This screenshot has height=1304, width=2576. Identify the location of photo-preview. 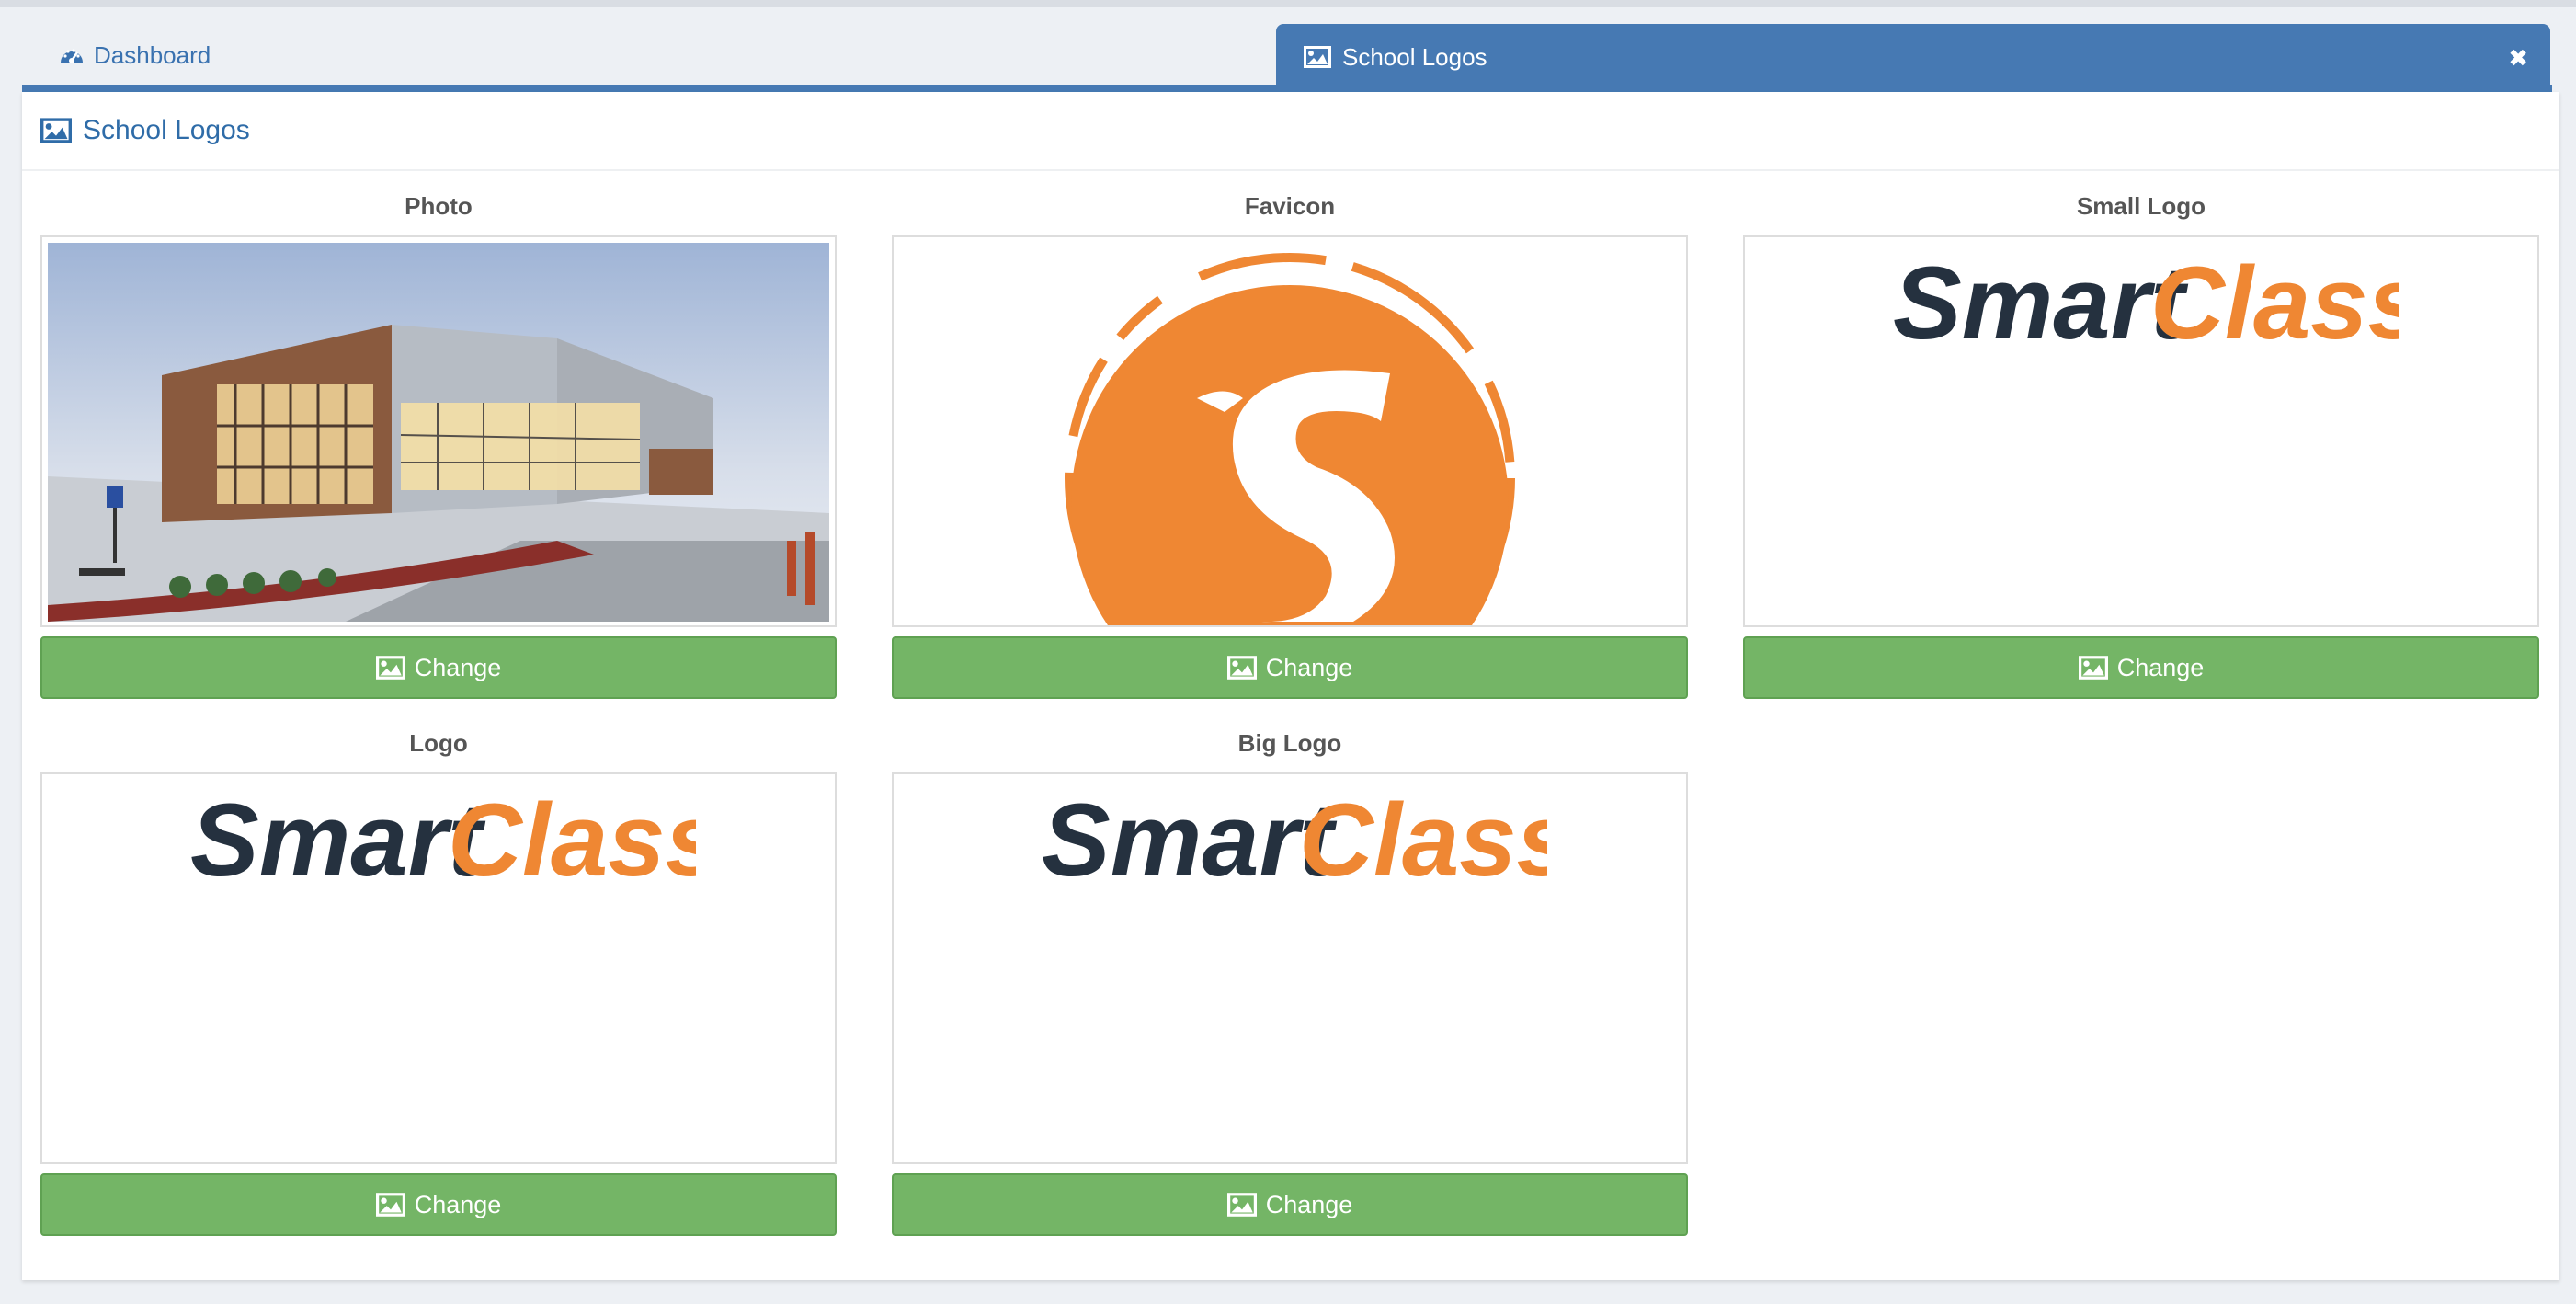
(438, 431).